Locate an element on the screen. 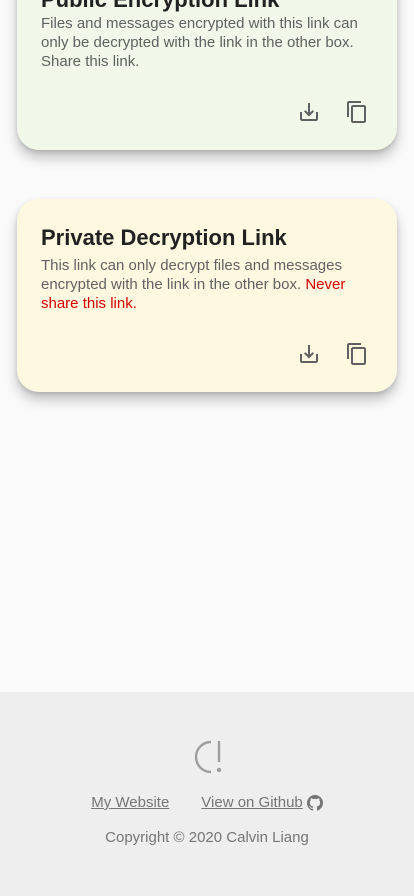 This screenshot has height=896, width=414. view-on-github-link: View on Github is located at coordinates (262, 803).